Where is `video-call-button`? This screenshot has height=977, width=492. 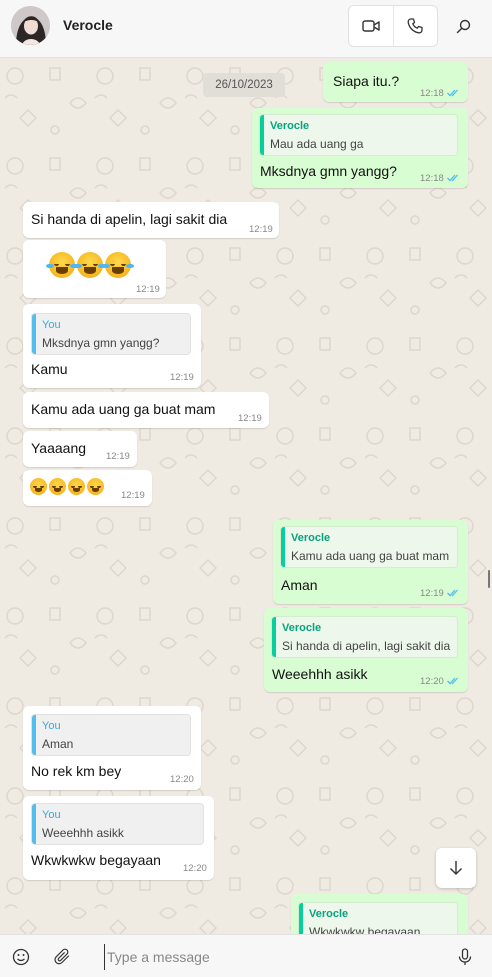 video-call-button is located at coordinates (371, 26).